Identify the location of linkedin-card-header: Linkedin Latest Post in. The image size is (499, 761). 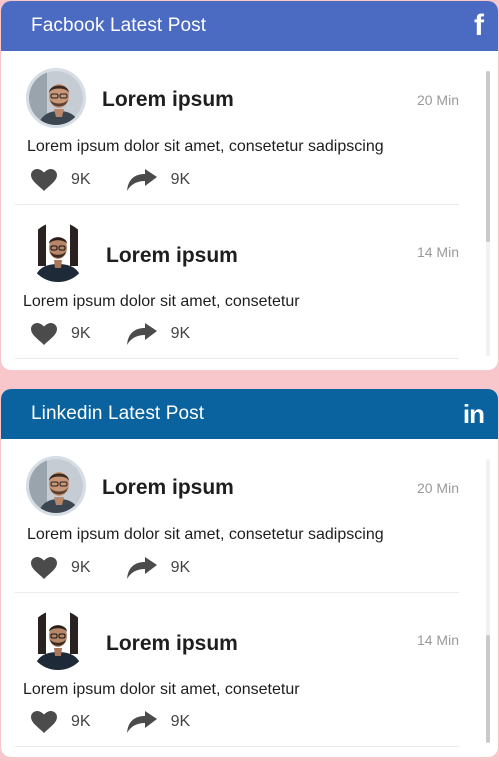
(249, 414).